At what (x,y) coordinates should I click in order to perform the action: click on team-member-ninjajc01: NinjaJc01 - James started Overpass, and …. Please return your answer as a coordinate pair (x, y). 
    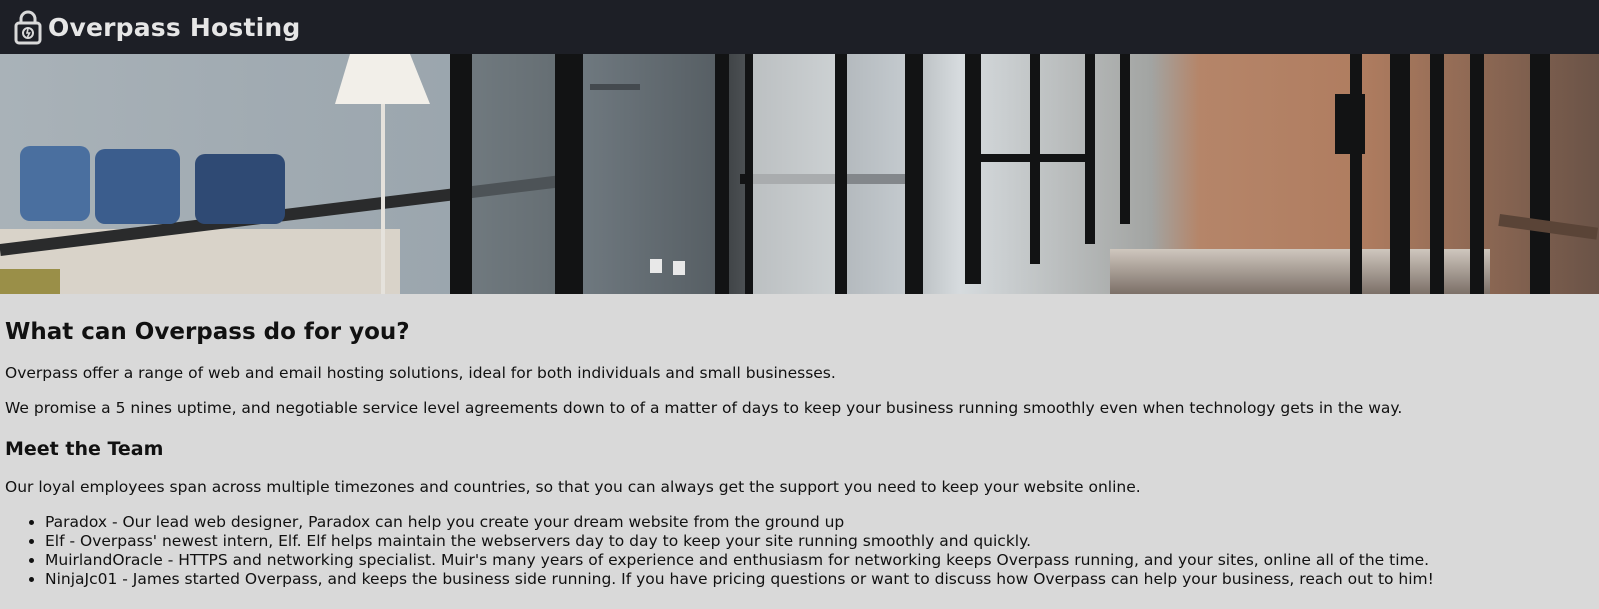
    Looking at the image, I should click on (819, 579).